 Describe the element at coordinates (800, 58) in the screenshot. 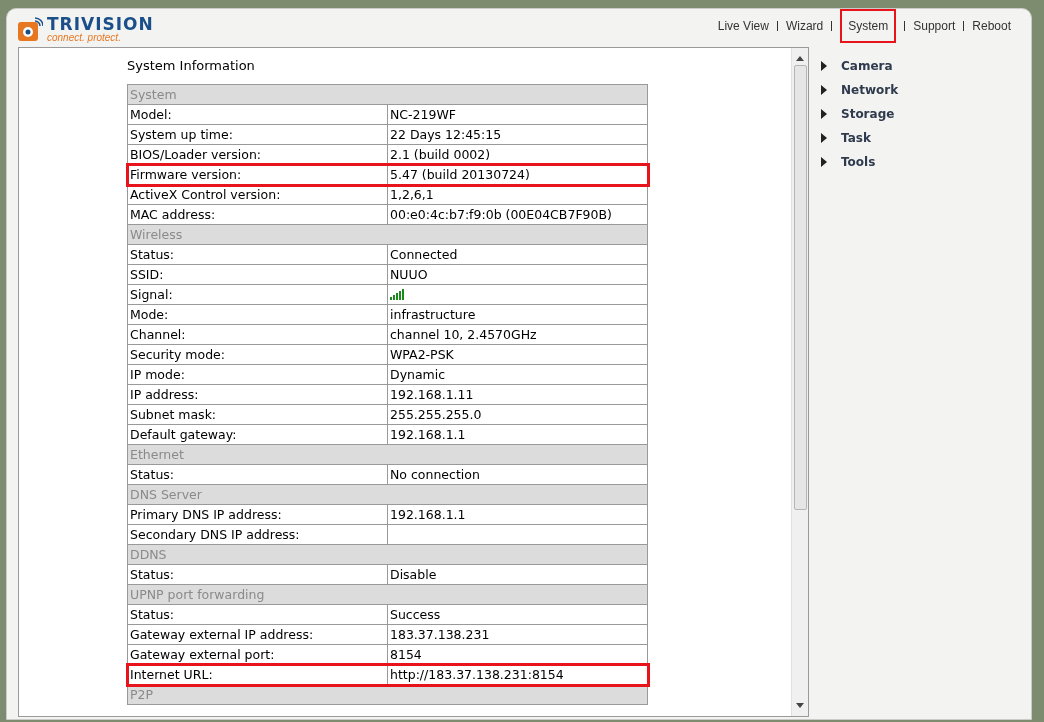

I see `scroll-up-icon` at that location.